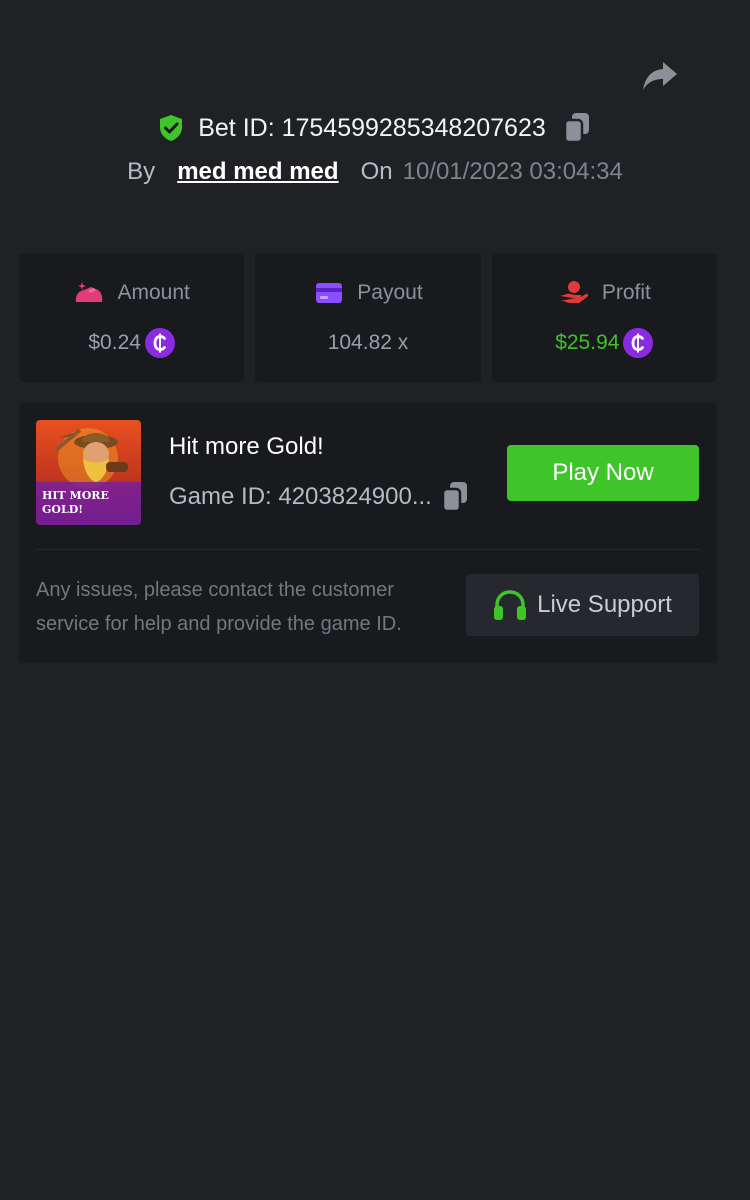 The height and width of the screenshot is (1200, 750). I want to click on payout-value-row: 104.82 x, so click(368, 343).